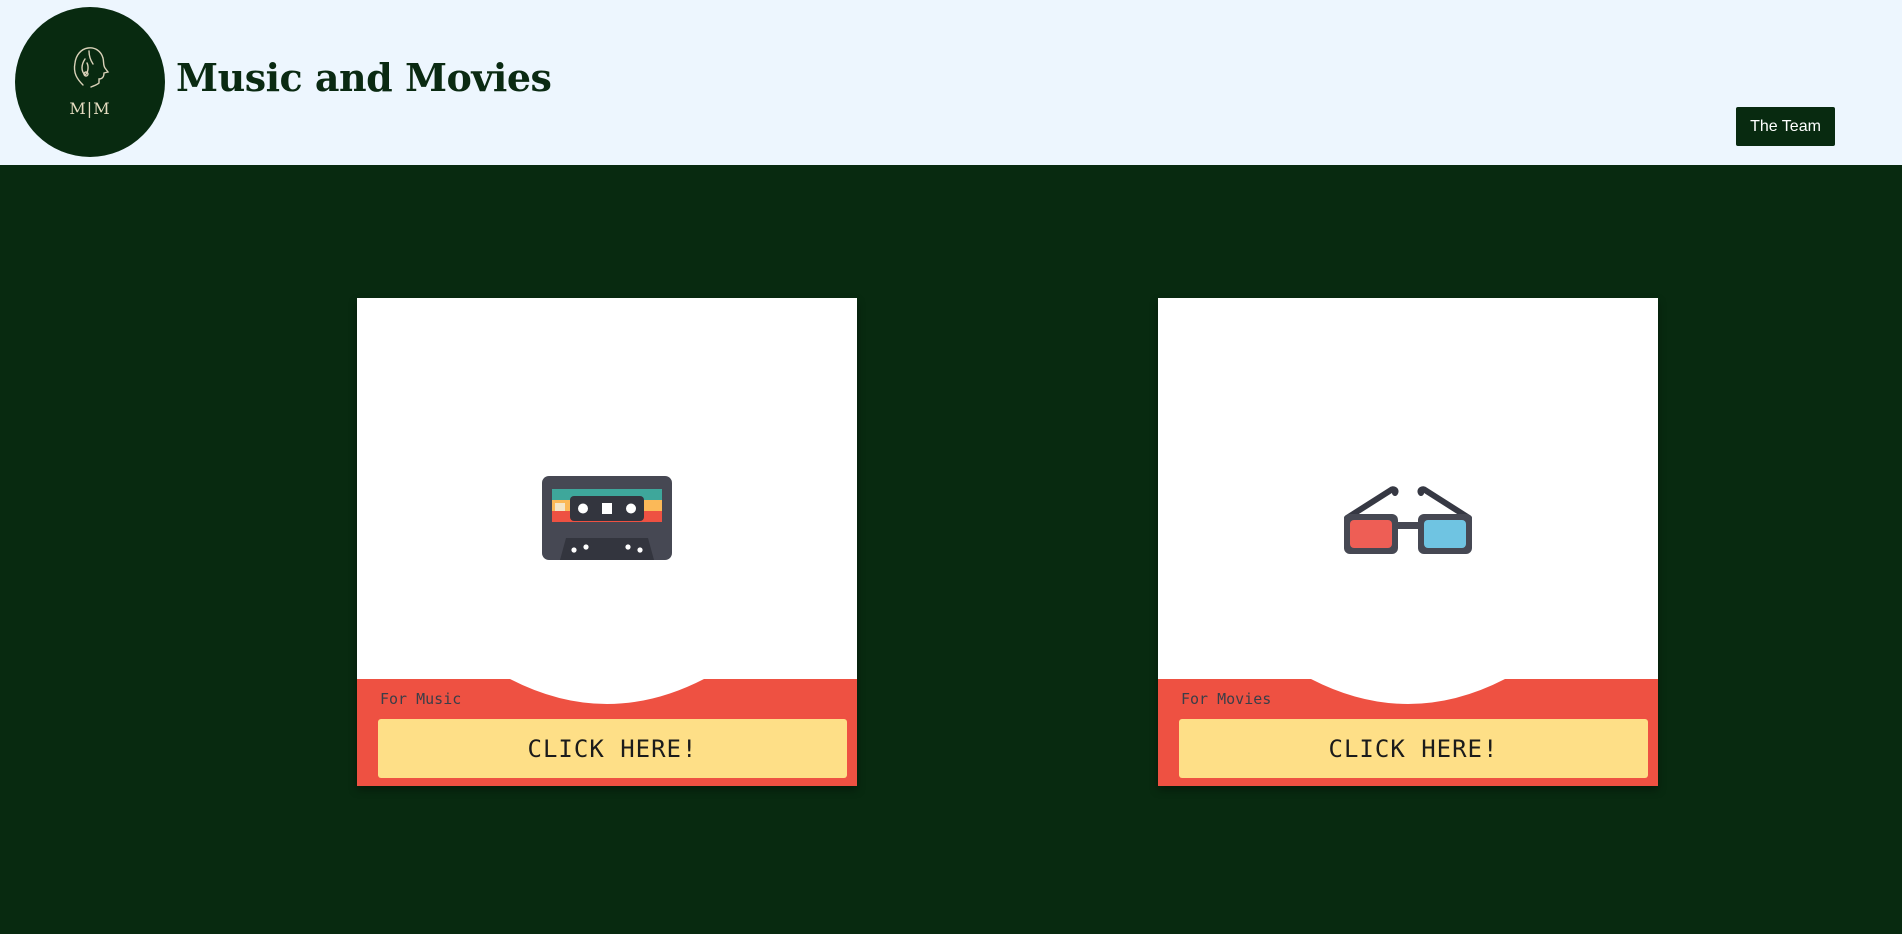  What do you see at coordinates (421, 699) in the screenshot?
I see `card-caption: For Music` at bounding box center [421, 699].